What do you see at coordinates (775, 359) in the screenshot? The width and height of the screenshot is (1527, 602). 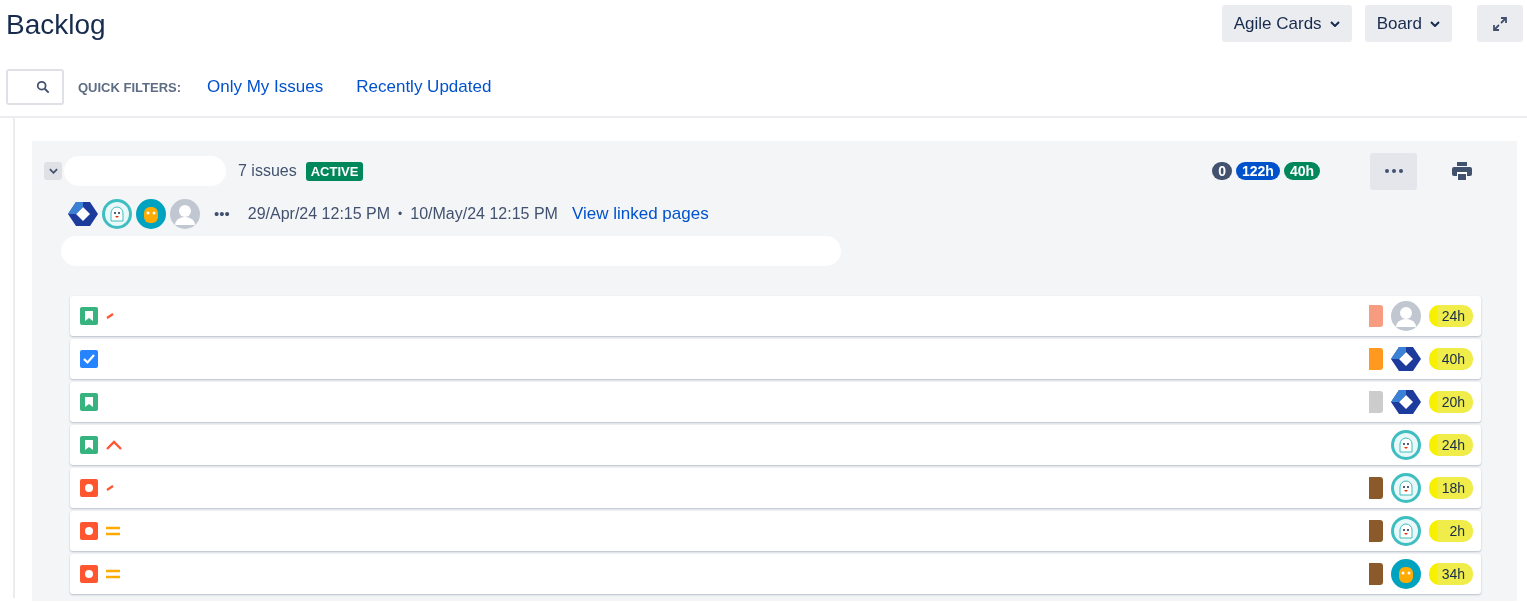 I see `issue-row: 40h` at bounding box center [775, 359].